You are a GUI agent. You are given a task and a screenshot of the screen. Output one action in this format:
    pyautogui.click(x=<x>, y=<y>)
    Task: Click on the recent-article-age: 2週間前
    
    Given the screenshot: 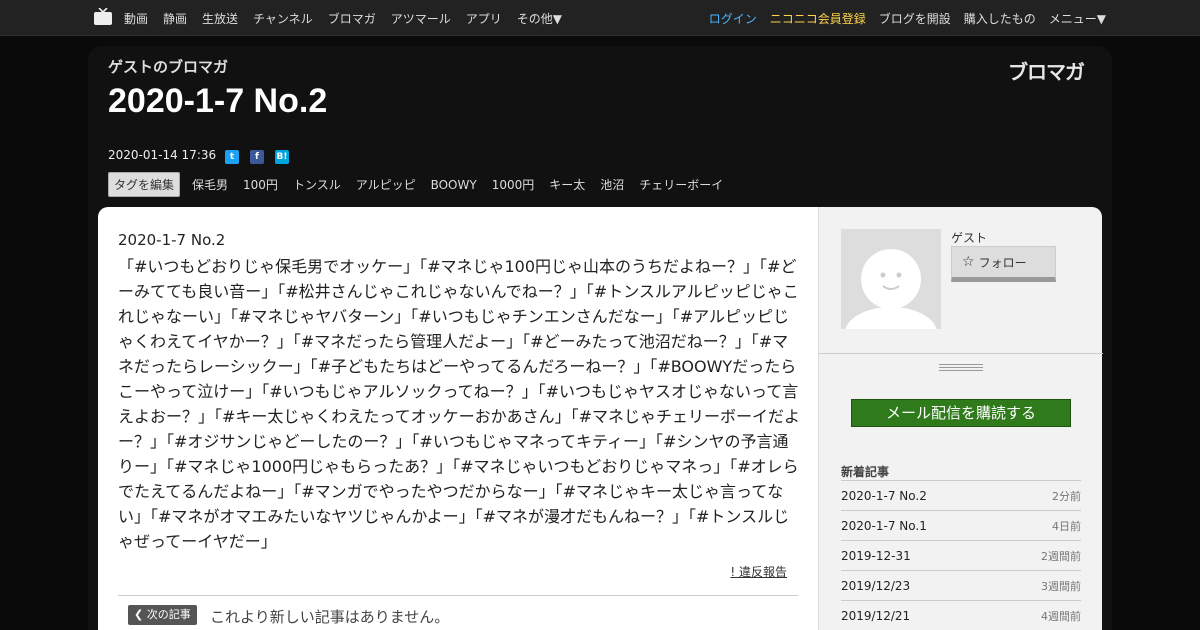 What is the action you would take?
    pyautogui.click(x=1061, y=556)
    